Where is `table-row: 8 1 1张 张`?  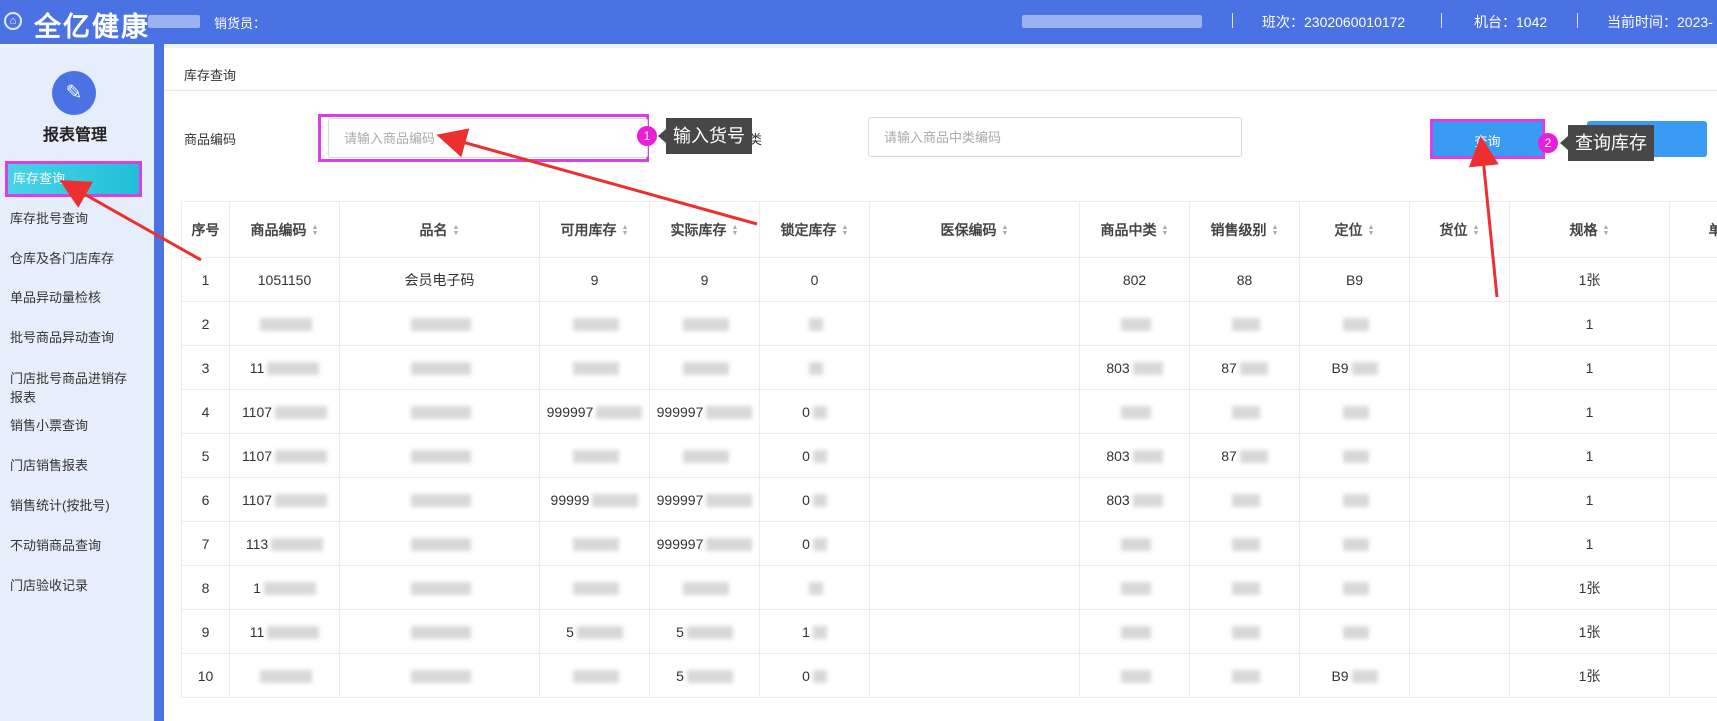 table-row: 8 1 1张 张 is located at coordinates (949, 587).